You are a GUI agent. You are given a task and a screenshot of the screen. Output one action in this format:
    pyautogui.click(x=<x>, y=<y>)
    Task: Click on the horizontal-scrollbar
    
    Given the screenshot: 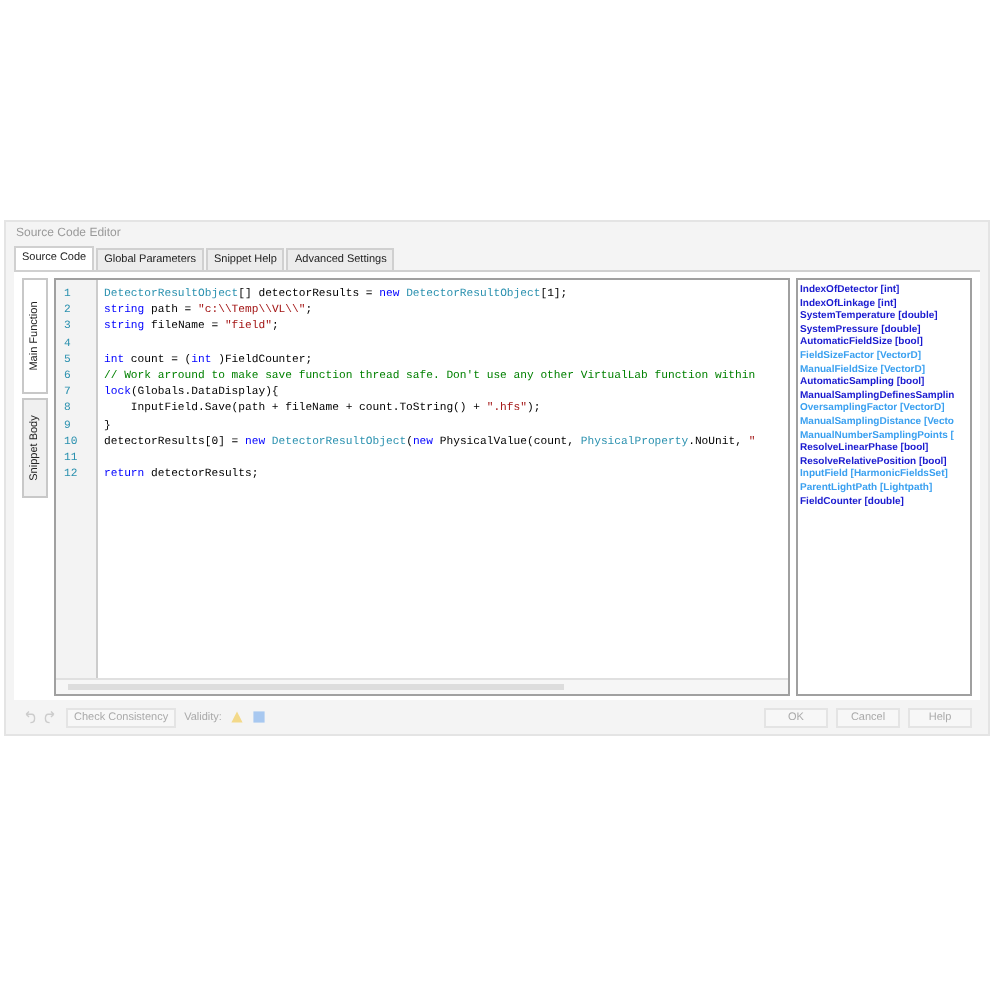 What is the action you would take?
    pyautogui.click(x=422, y=686)
    